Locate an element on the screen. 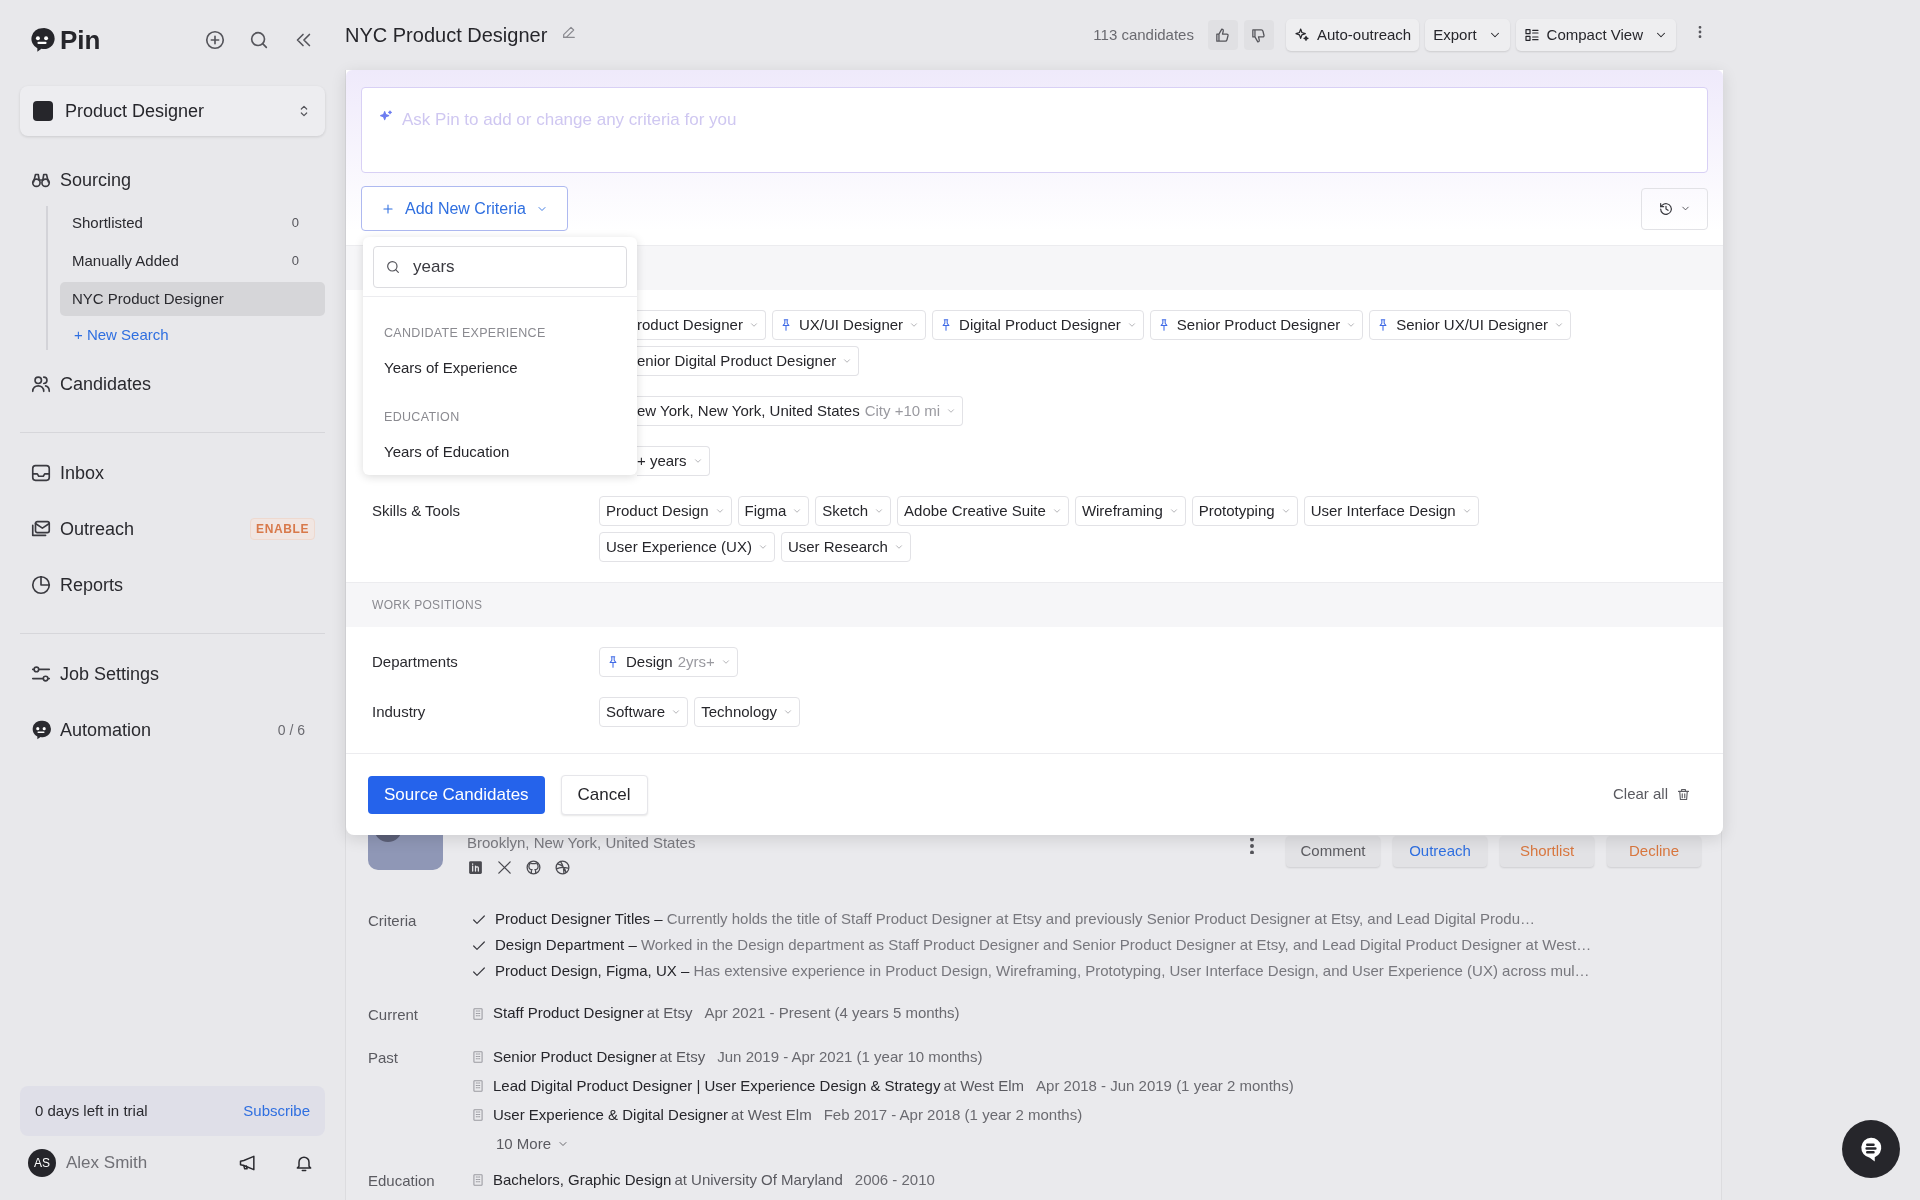 This screenshot has width=1920, height=1200. more-button is located at coordinates (1252, 846).